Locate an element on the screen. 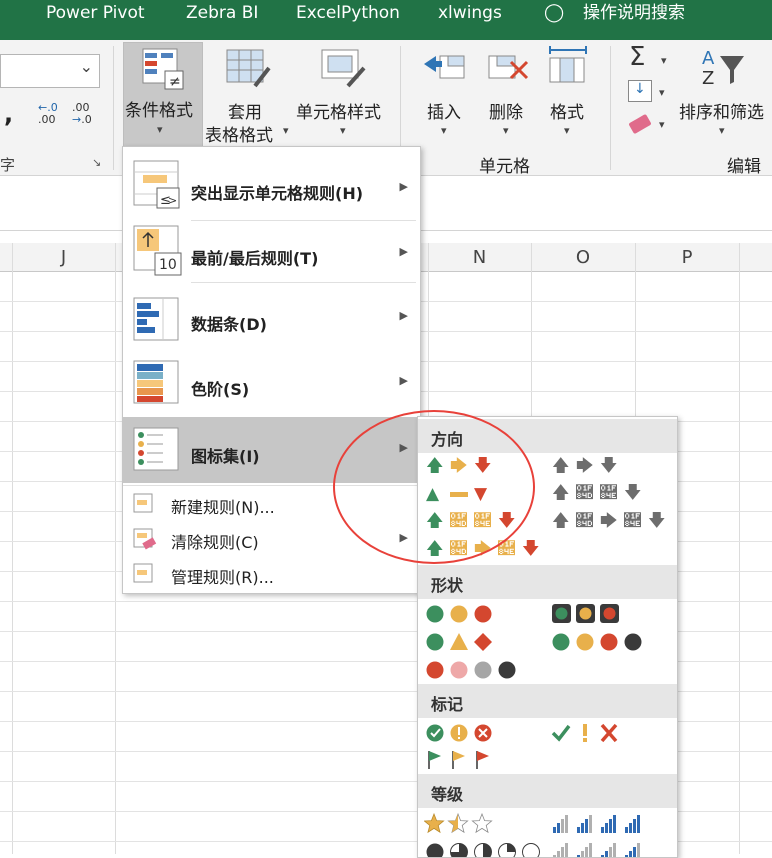 This screenshot has height=858, width=772. icon-set-red-to-black is located at coordinates (480, 670).